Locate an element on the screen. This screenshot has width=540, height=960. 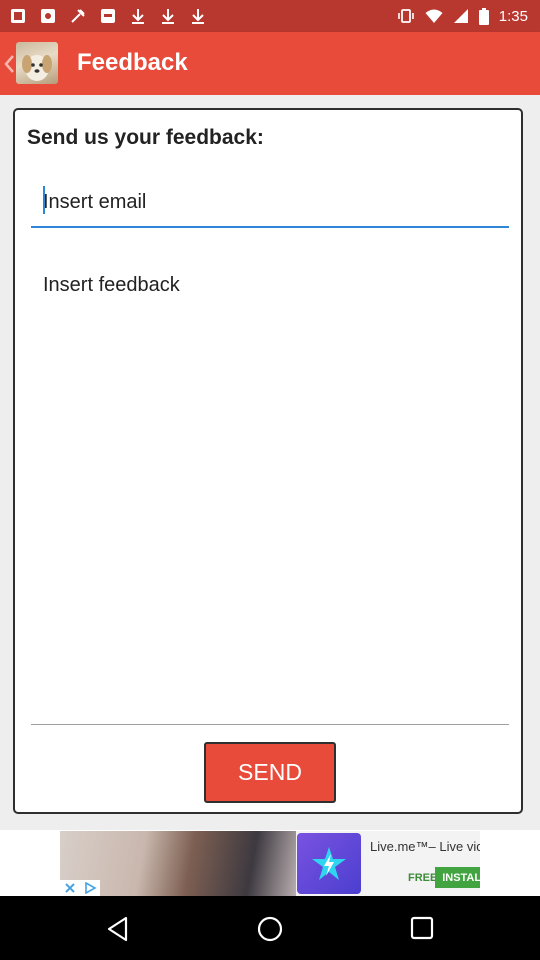
ad-free-label: FREE is located at coordinates (423, 878).